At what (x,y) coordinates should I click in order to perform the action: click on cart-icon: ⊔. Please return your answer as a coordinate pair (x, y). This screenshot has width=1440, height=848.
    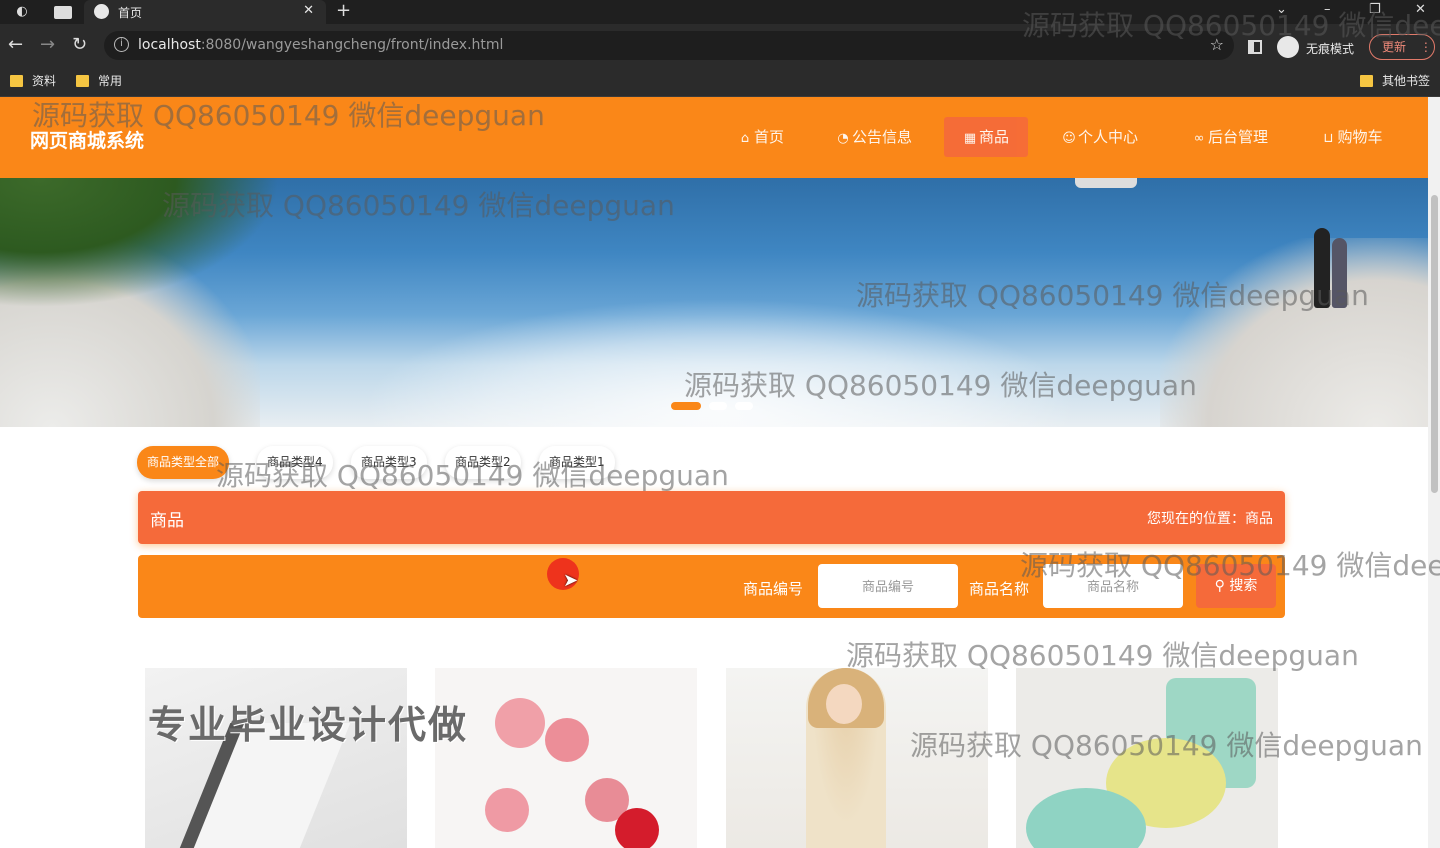
    Looking at the image, I should click on (1328, 138).